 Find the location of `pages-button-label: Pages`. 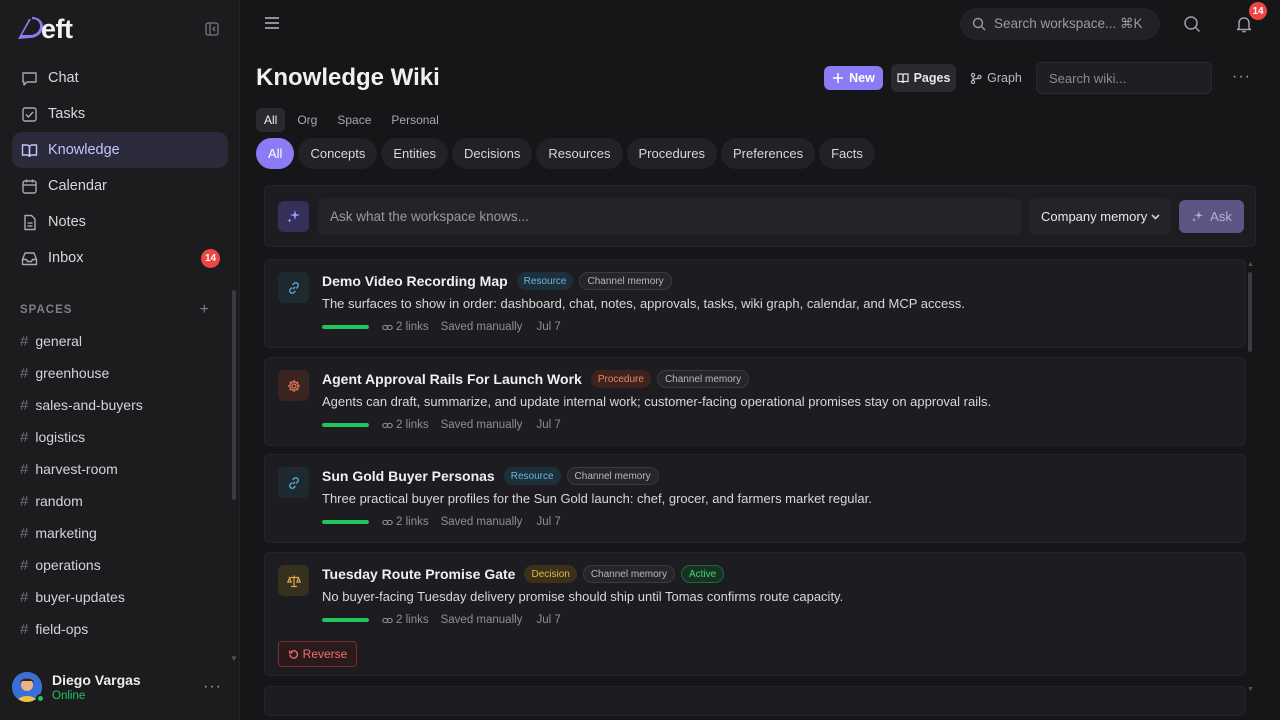

pages-button-label: Pages is located at coordinates (932, 78).